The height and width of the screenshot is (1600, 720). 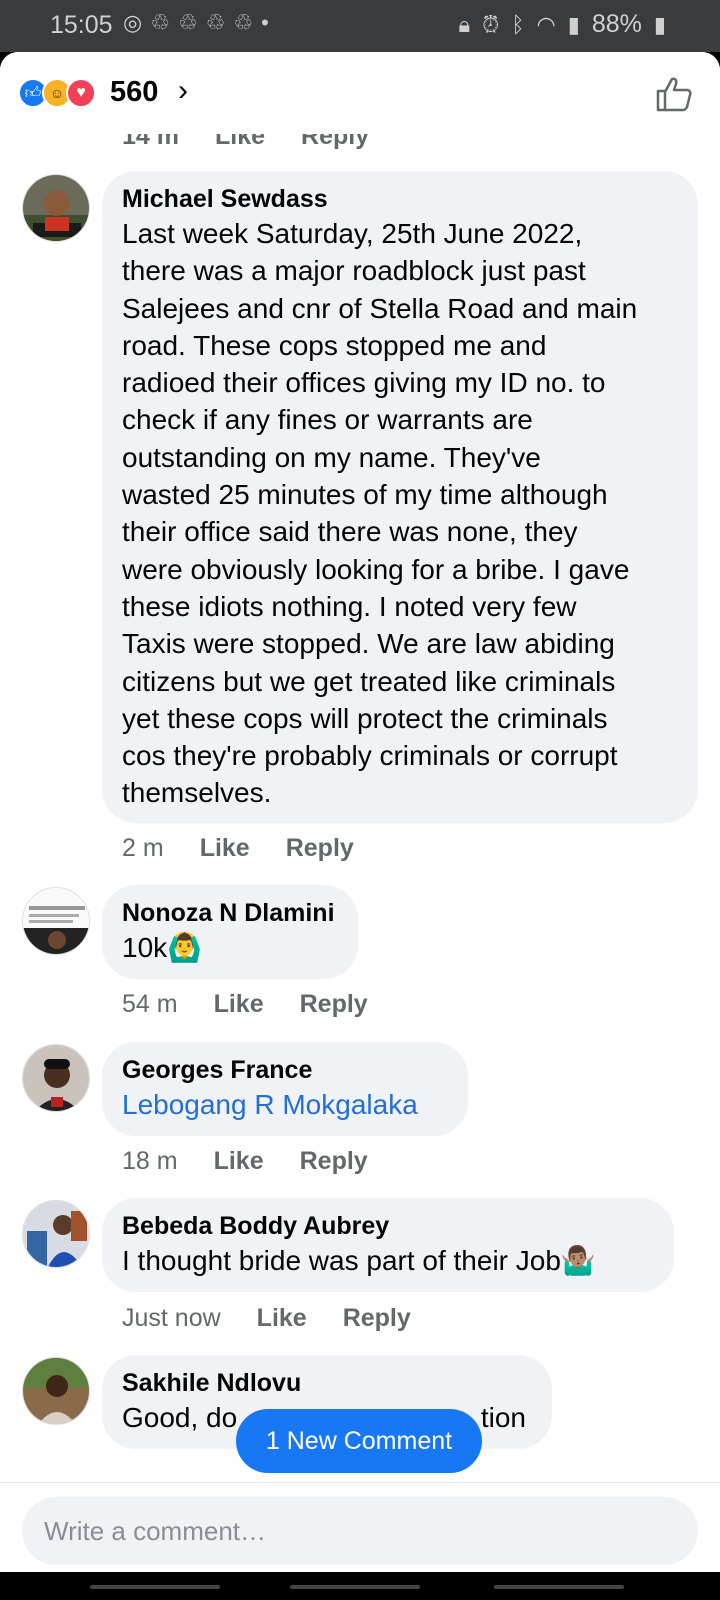 What do you see at coordinates (327, 1383) in the screenshot?
I see `commenter-name: Sakhile Ndlovu` at bounding box center [327, 1383].